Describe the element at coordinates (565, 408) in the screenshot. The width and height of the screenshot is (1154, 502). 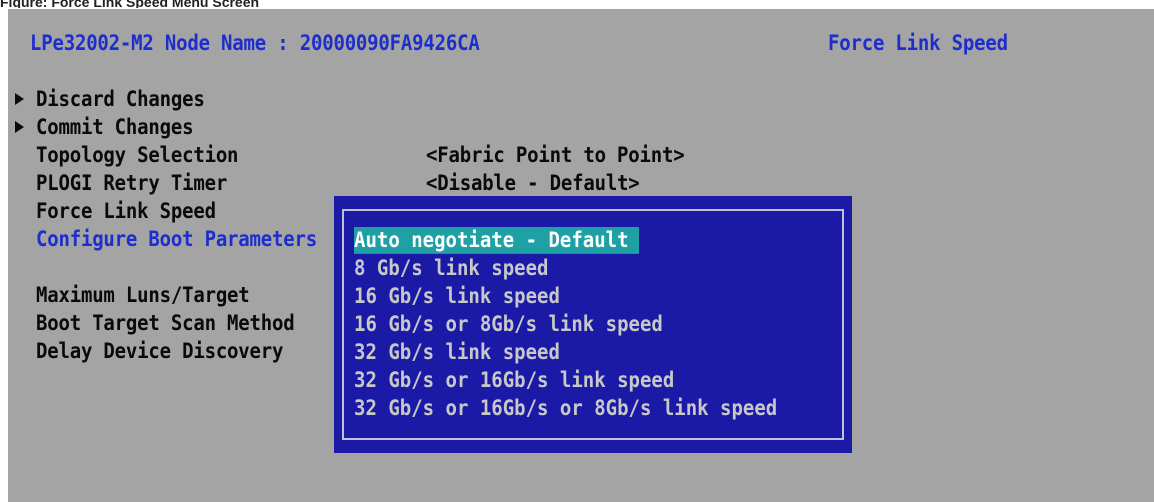
I see `link-speed-option: 32 Gb/s or 16Gb/s or 8Gb/s link speed` at that location.